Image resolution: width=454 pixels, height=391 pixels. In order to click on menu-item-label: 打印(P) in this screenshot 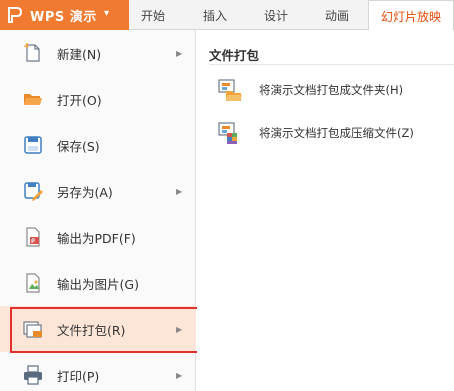, I will do `click(78, 376)`.